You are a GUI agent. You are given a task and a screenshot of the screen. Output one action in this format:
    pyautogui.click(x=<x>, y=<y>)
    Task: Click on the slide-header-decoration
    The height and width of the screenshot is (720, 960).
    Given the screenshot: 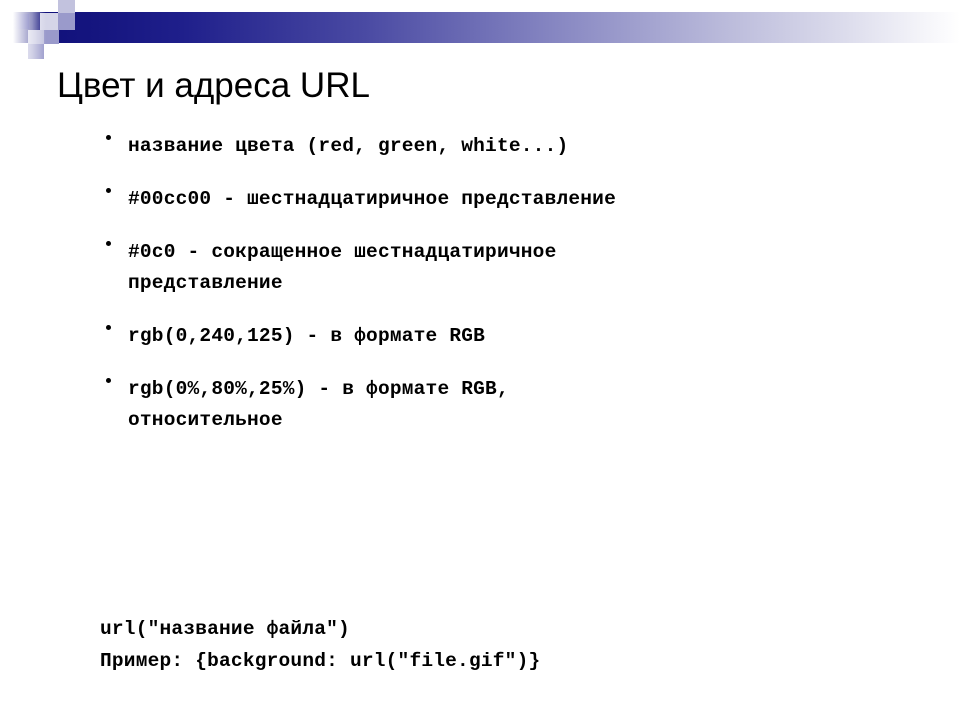 What is the action you would take?
    pyautogui.click(x=480, y=30)
    